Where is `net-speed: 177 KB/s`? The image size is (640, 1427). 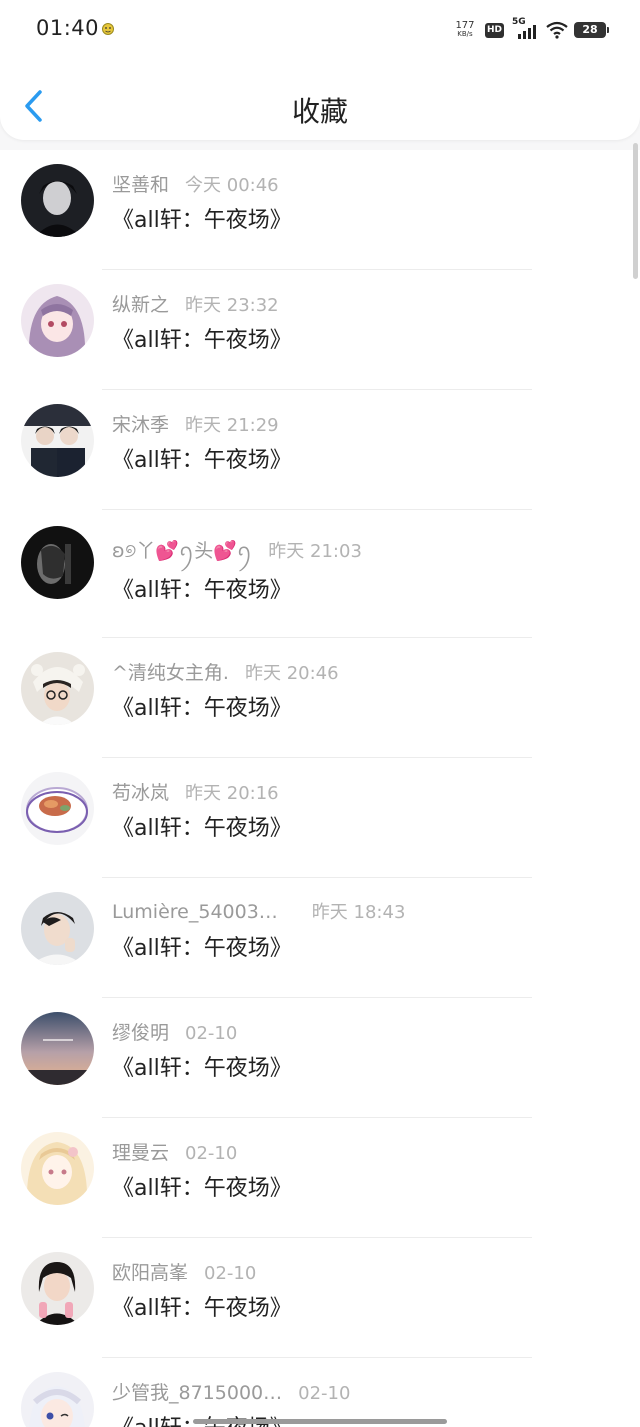
net-speed: 177 KB/s is located at coordinates (465, 29).